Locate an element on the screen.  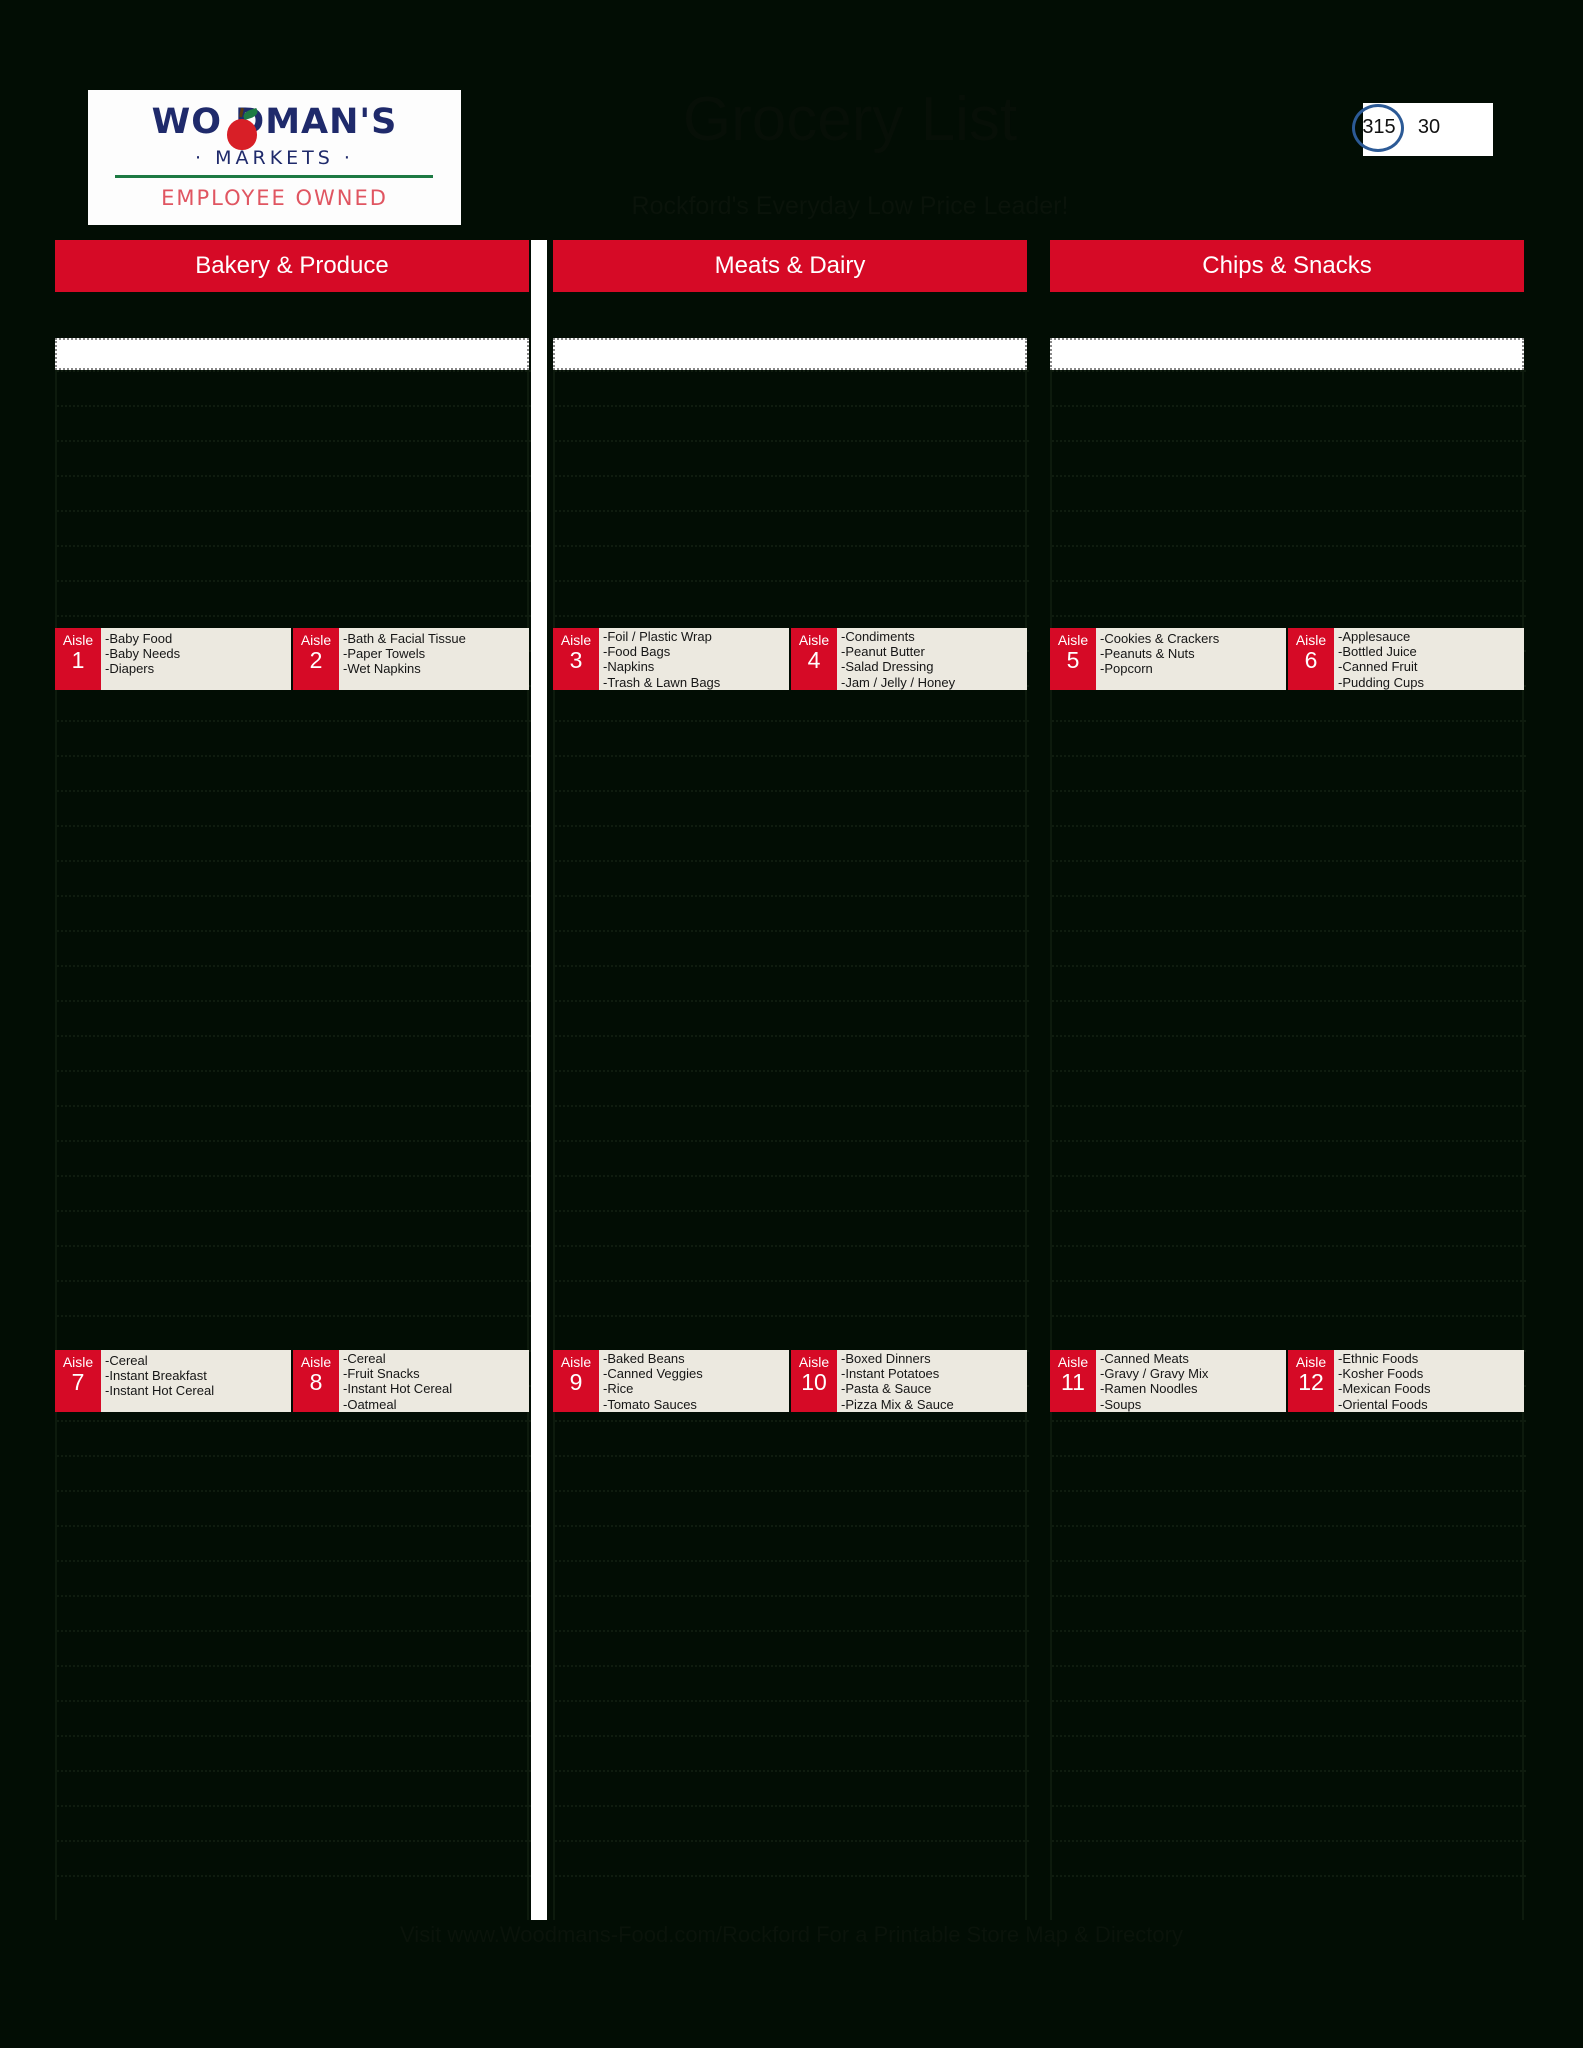
aisle-item: -Applesauce is located at coordinates (1374, 636).